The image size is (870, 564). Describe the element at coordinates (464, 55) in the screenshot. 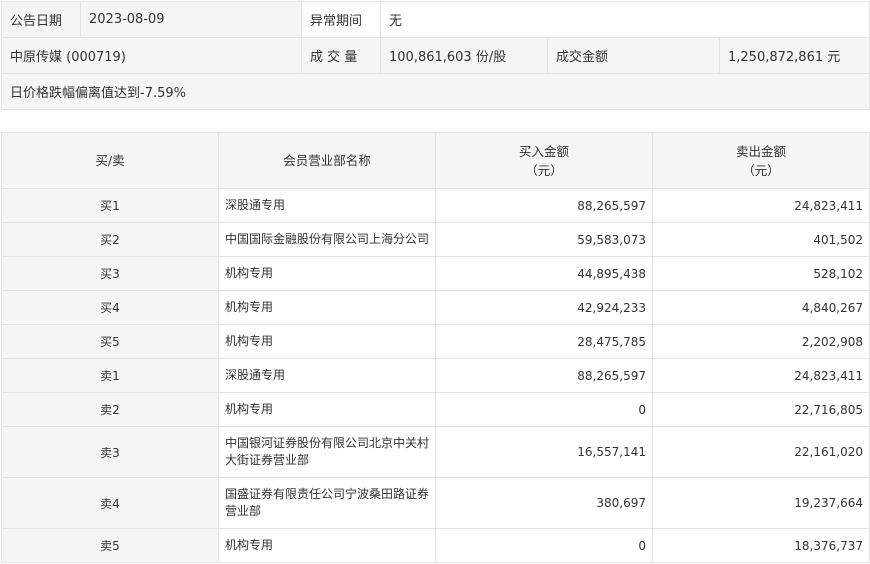

I see `volume-value: 100,861,603 份/股` at that location.